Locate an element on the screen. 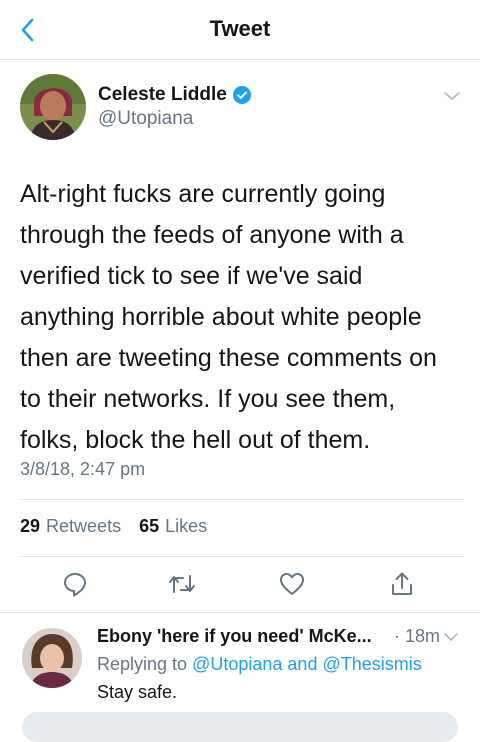 The height and width of the screenshot is (742, 480). author-name-text: Celeste Liddle is located at coordinates (162, 95).